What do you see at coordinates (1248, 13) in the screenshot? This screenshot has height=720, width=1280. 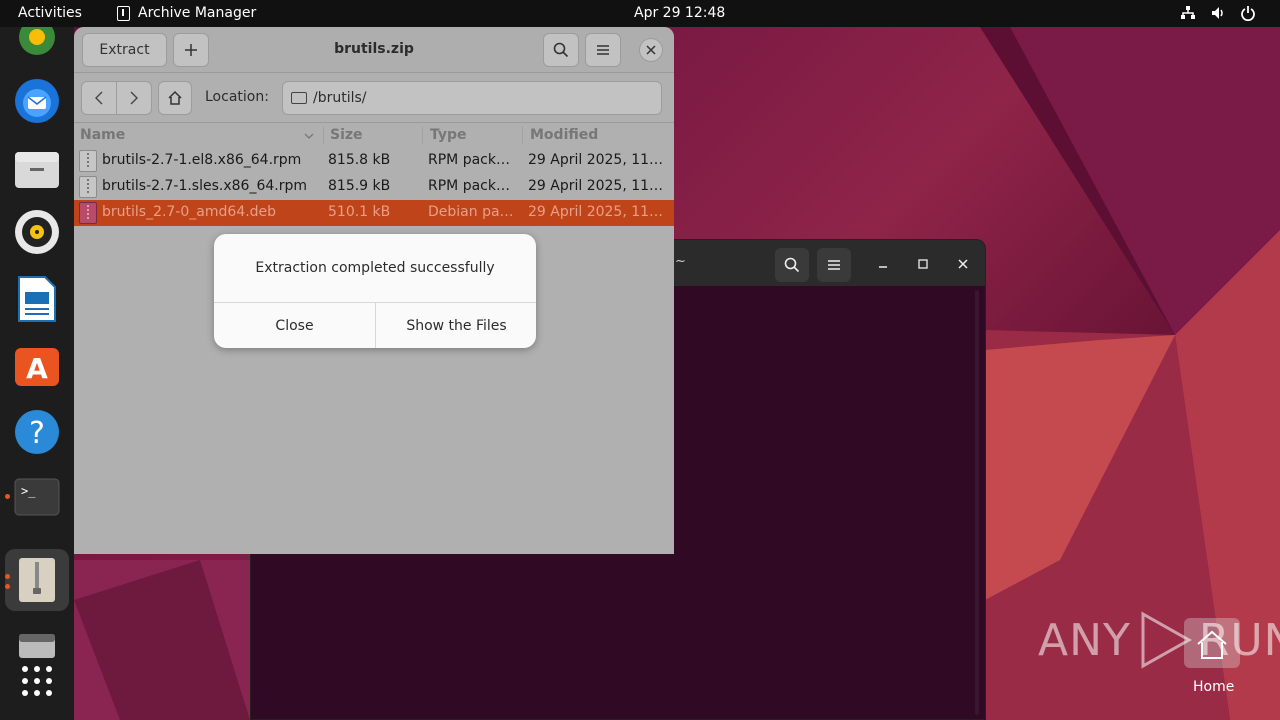 I see `power-icon` at bounding box center [1248, 13].